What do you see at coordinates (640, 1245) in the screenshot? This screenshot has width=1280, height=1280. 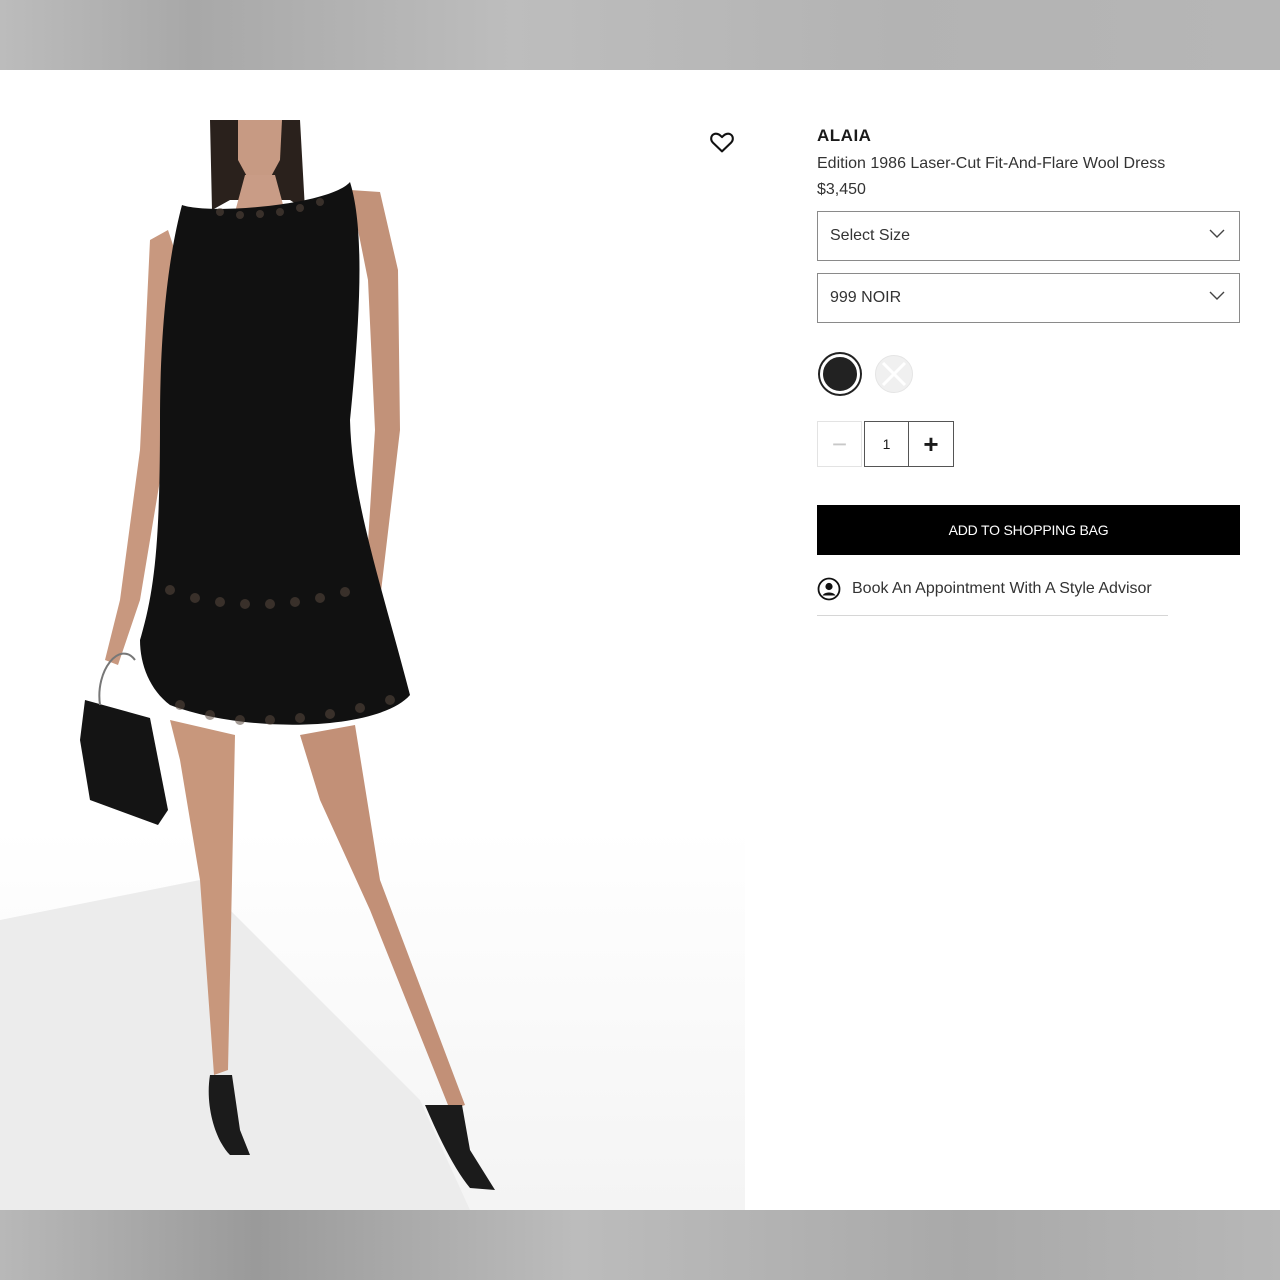 I see `bottom-border-band` at bounding box center [640, 1245].